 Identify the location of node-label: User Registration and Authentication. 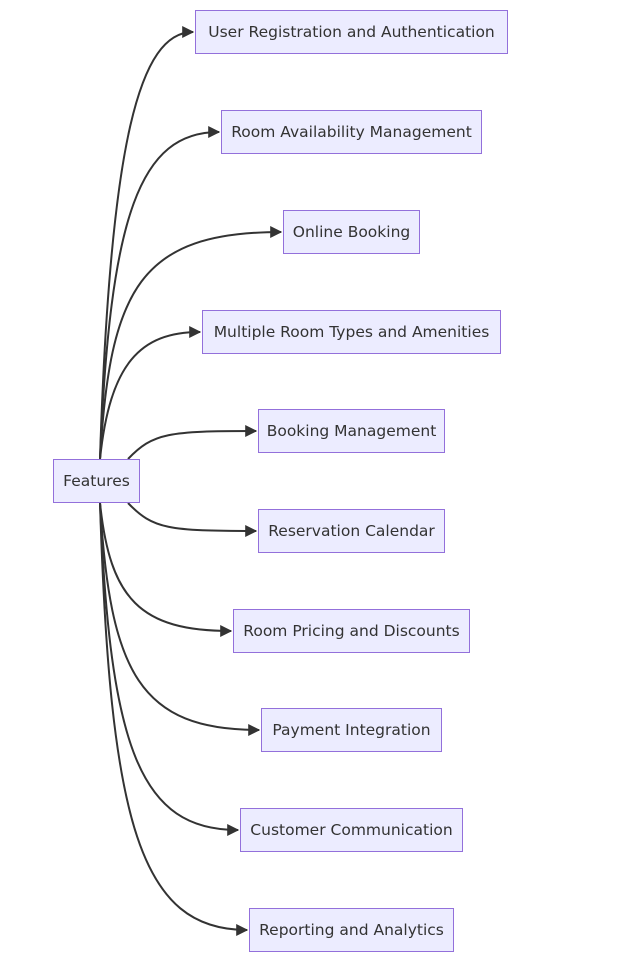
(351, 32).